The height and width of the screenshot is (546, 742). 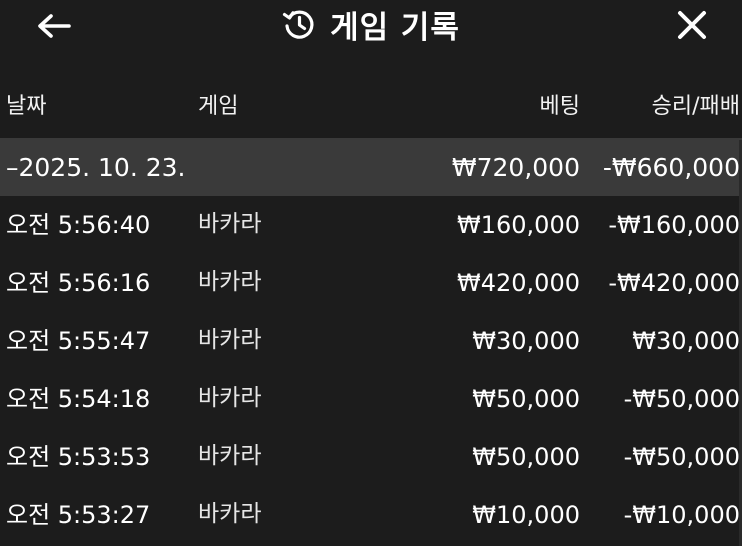 I want to click on row-time: 오전 5:53:53, so click(x=78, y=457).